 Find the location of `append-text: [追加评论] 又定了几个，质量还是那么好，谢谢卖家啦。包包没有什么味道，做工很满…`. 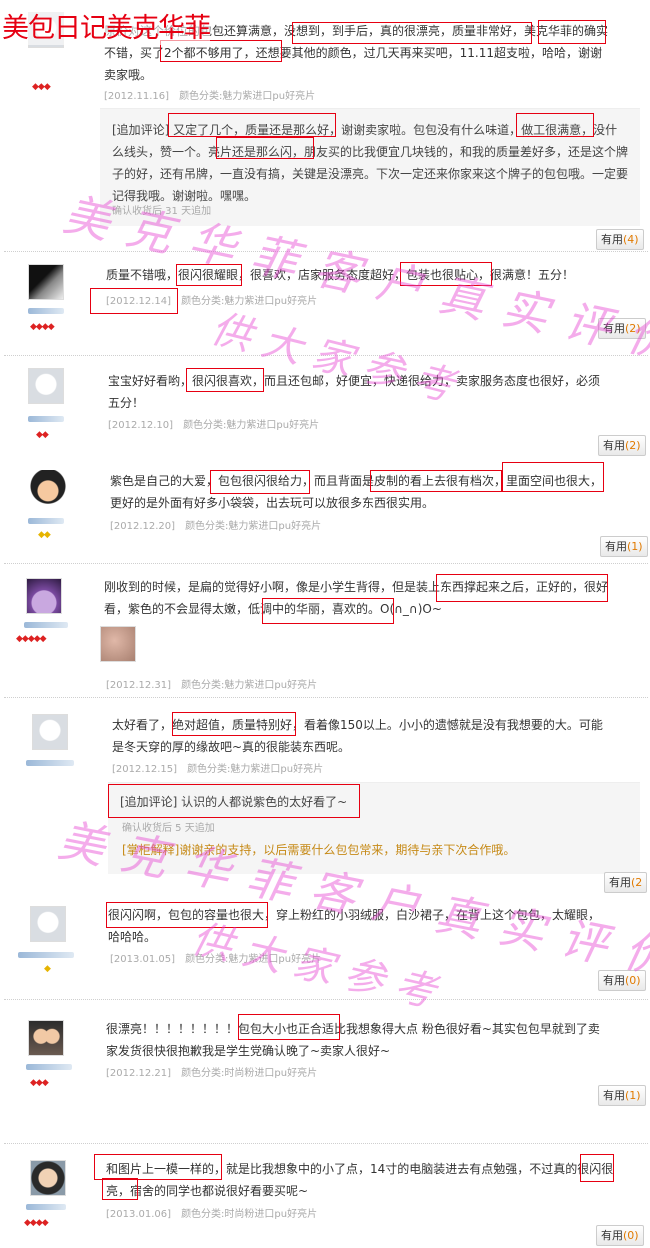

append-text: [追加评论] 又定了几个，质量还是那么好，谢谢卖家啦。包包没有什么味道，做工很满… is located at coordinates (370, 163).